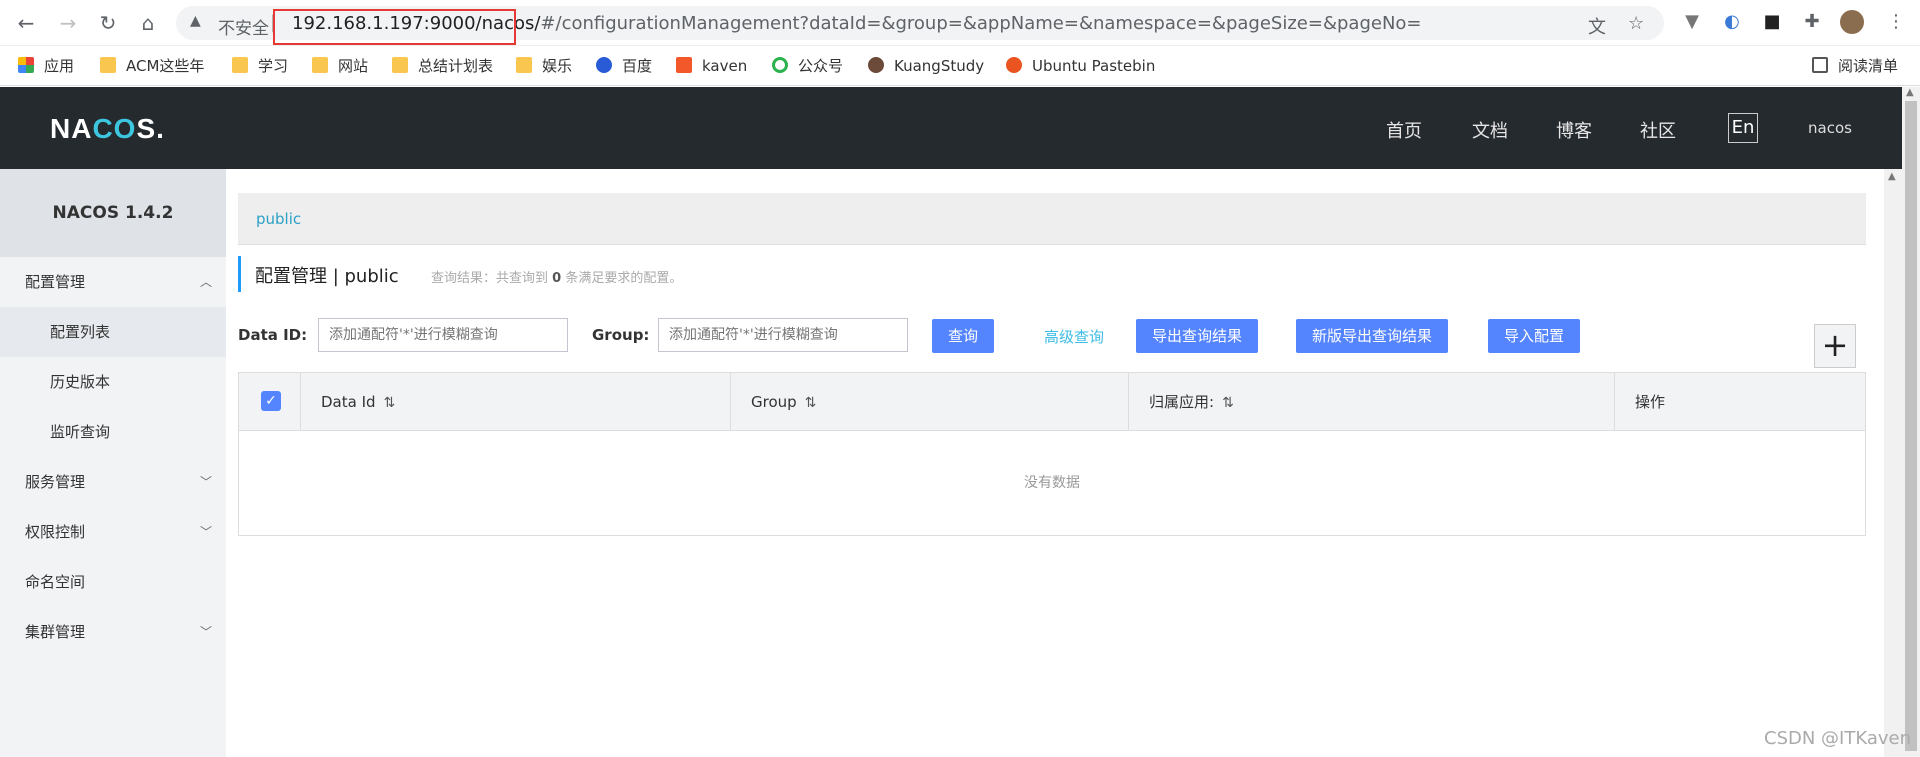  Describe the element at coordinates (1855, 66) in the screenshot. I see `reading-list: 阅读清单` at that location.